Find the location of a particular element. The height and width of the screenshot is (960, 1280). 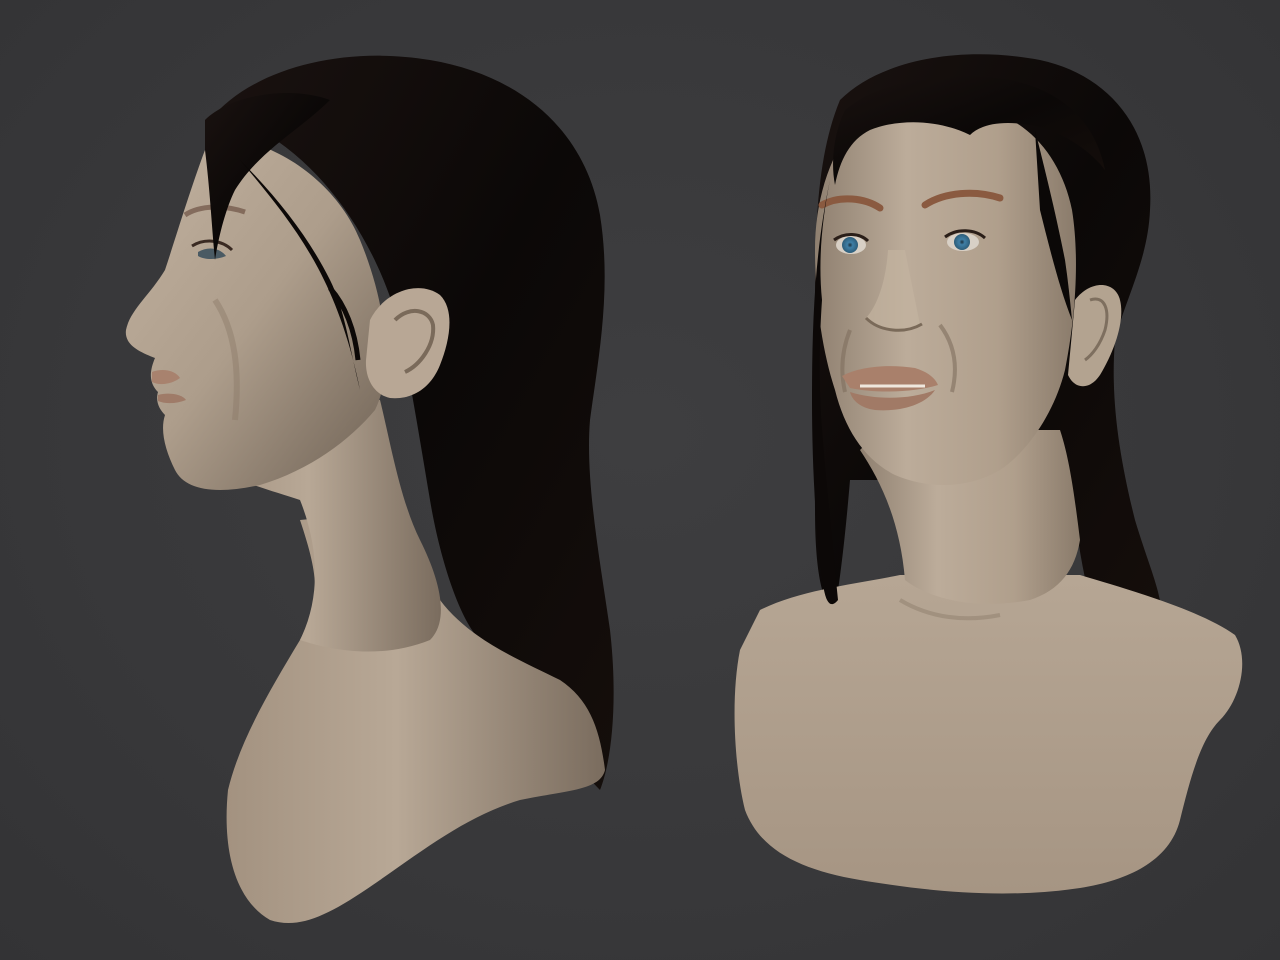

chest-right is located at coordinates (988, 734).